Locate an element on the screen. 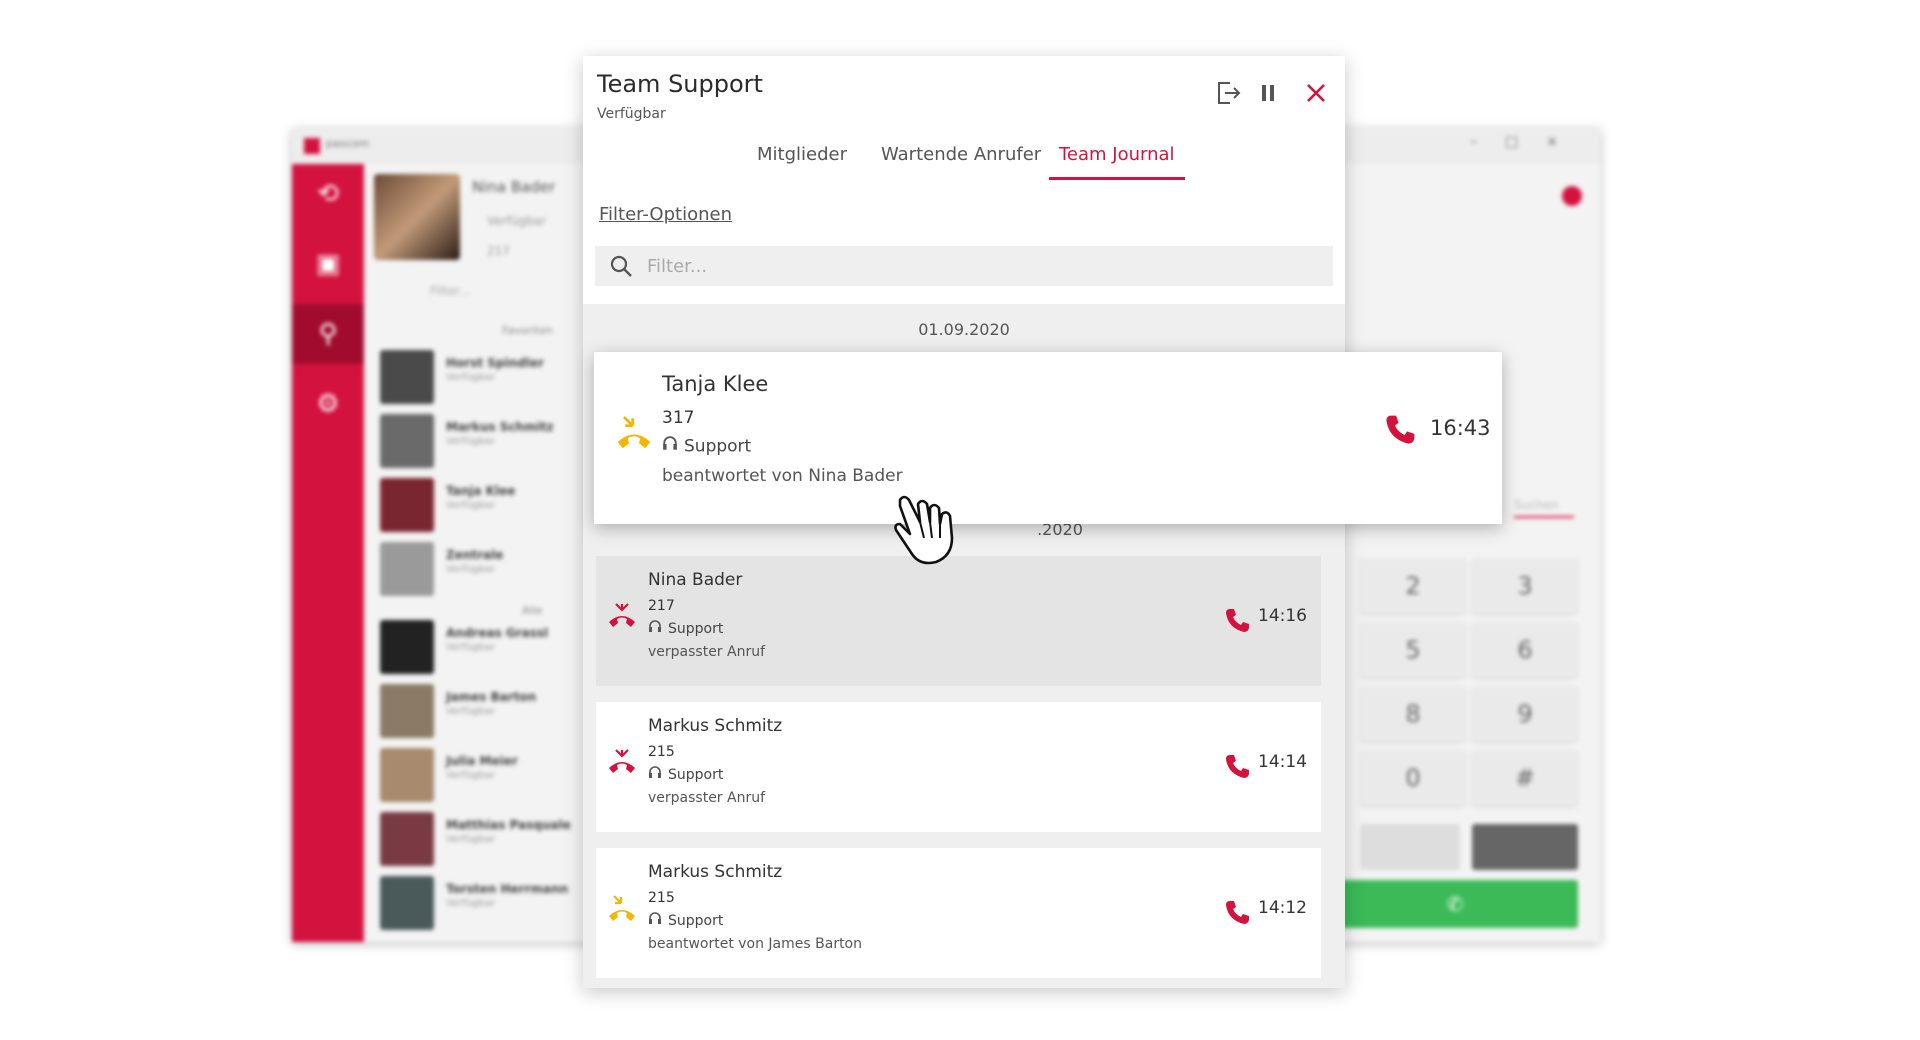 The image size is (1920, 1040). video-button is located at coordinates (1525, 847).